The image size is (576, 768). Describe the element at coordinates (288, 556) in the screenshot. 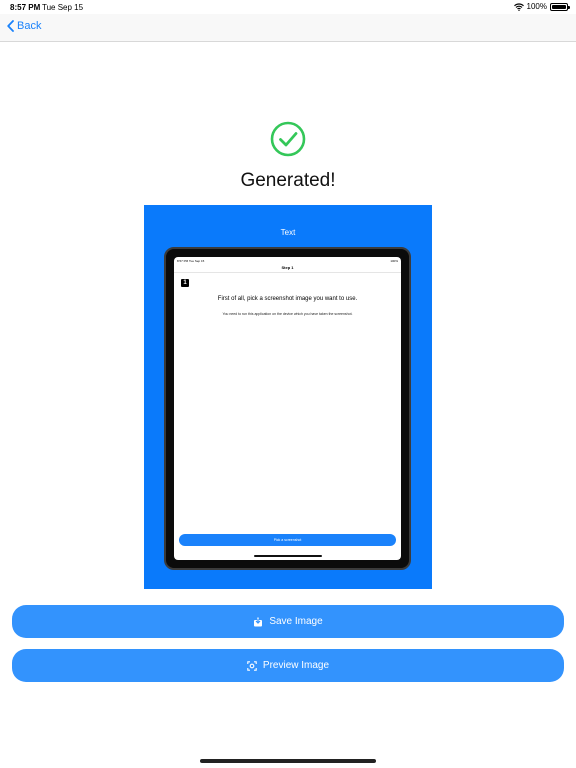

I see `mini-home-indicator` at that location.